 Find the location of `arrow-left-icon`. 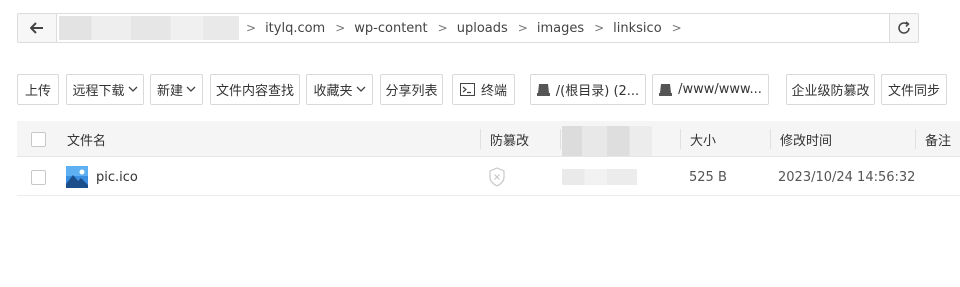

arrow-left-icon is located at coordinates (36, 28).